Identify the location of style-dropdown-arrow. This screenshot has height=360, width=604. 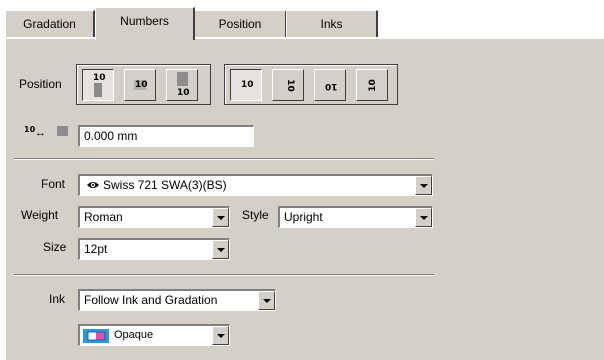
(423, 217).